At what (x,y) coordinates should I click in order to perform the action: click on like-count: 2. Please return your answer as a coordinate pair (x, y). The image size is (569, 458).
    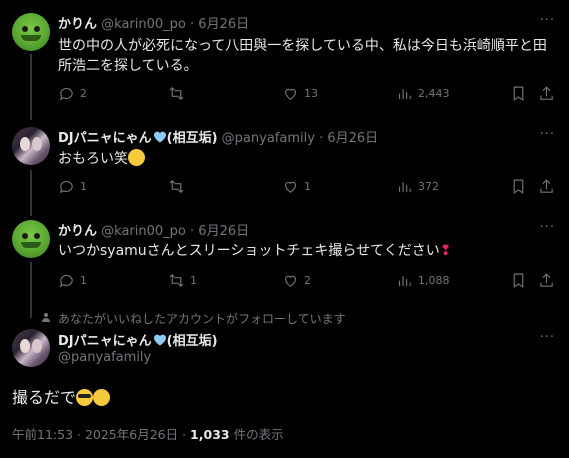
    Looking at the image, I should click on (307, 280).